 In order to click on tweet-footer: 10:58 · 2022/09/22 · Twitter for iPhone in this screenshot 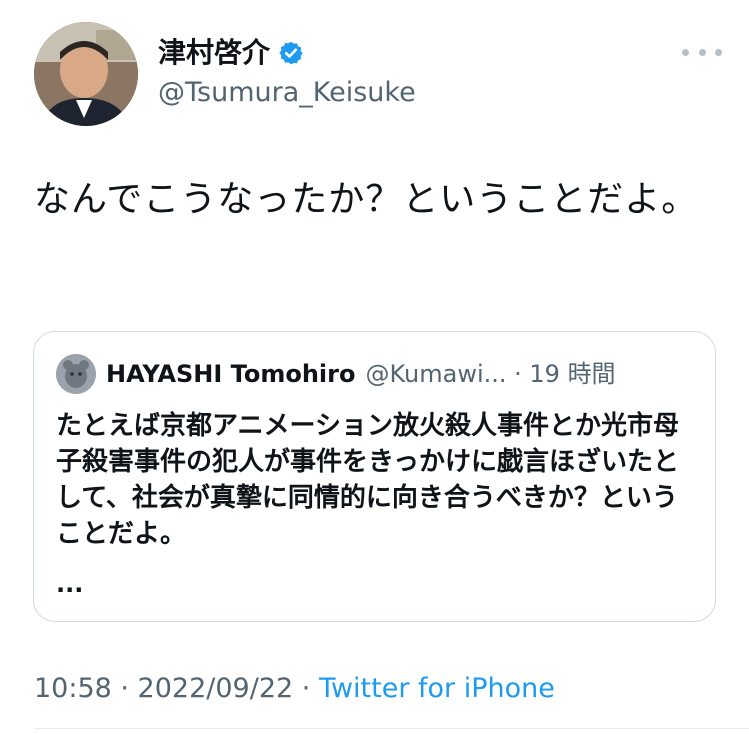, I will do `click(294, 689)`.